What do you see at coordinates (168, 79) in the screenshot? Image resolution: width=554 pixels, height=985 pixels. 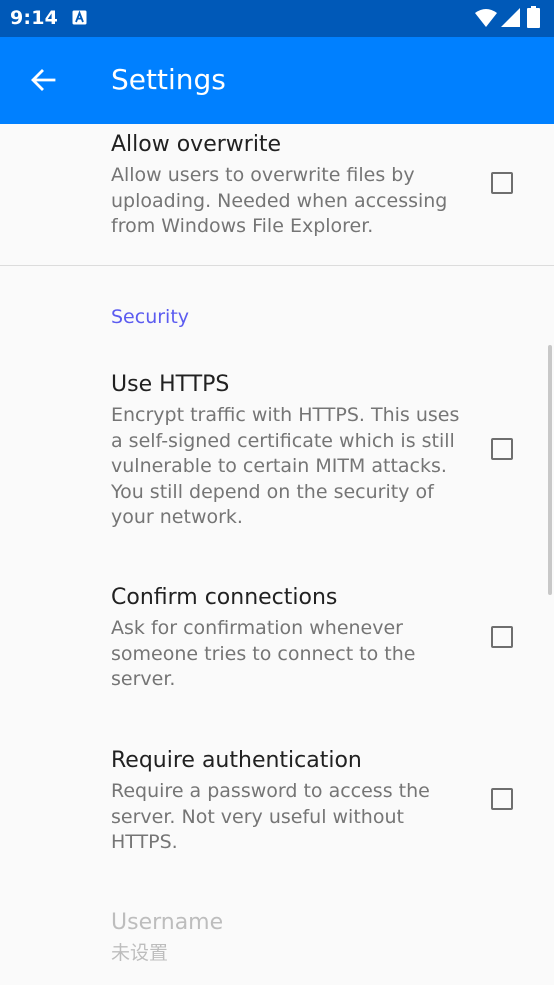 I see `page-title: Settings` at bounding box center [168, 79].